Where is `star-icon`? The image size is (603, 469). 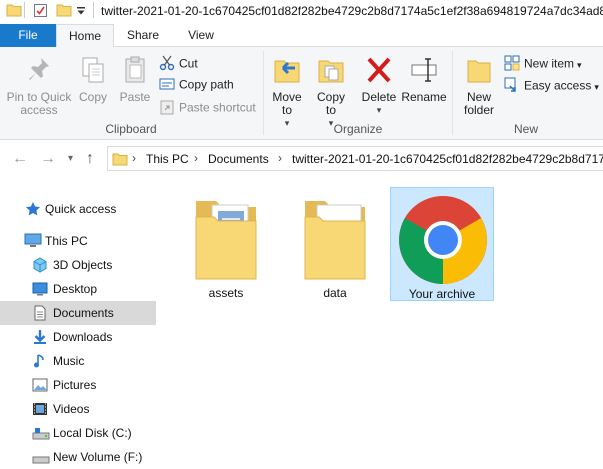 star-icon is located at coordinates (33, 210).